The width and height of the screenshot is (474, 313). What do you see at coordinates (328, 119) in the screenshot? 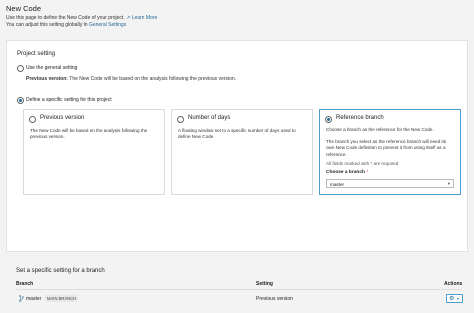
I see `reference-branch-radio` at bounding box center [328, 119].